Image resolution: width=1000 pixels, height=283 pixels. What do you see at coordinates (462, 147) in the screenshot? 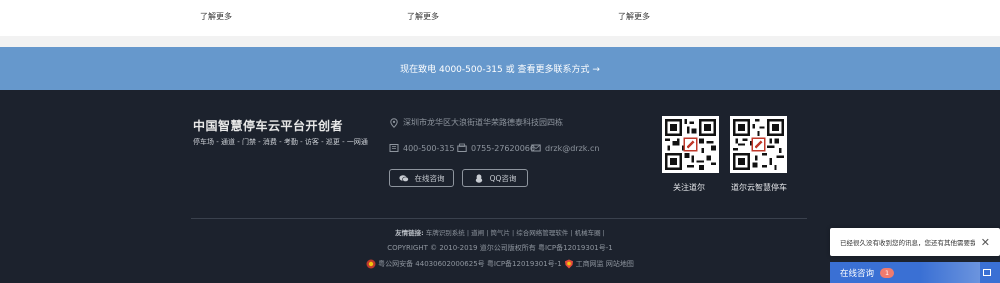
I see `fax-icon` at bounding box center [462, 147].